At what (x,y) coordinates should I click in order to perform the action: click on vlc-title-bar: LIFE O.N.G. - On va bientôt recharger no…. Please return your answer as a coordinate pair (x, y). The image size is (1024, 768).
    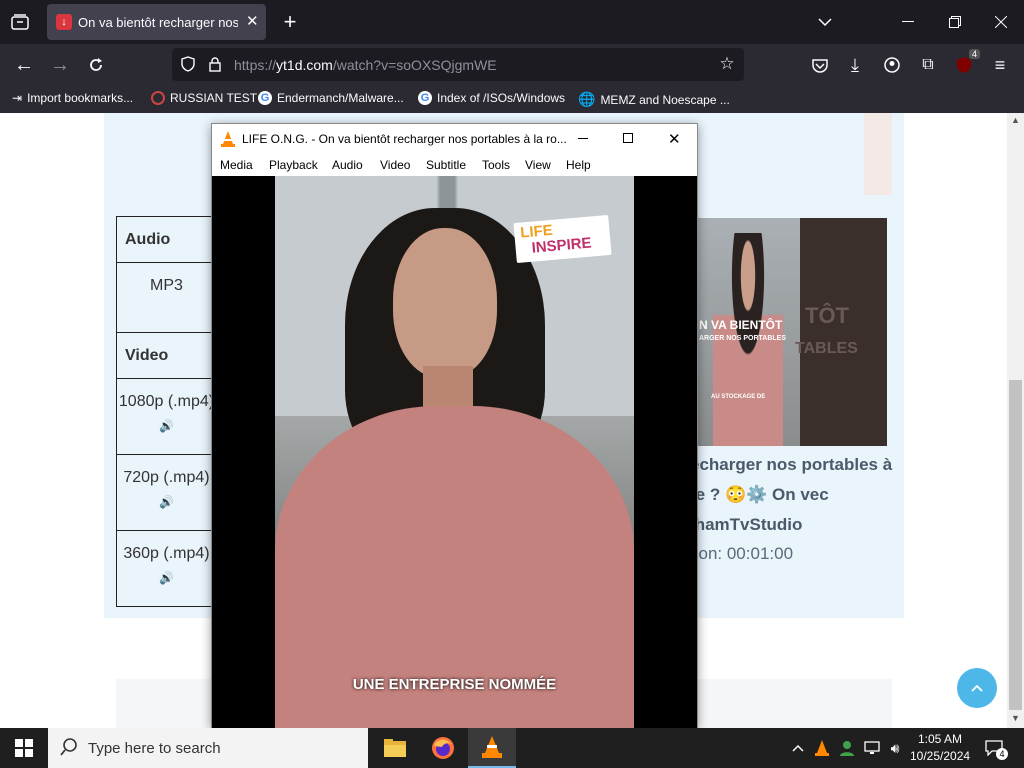
    Looking at the image, I should click on (454, 139).